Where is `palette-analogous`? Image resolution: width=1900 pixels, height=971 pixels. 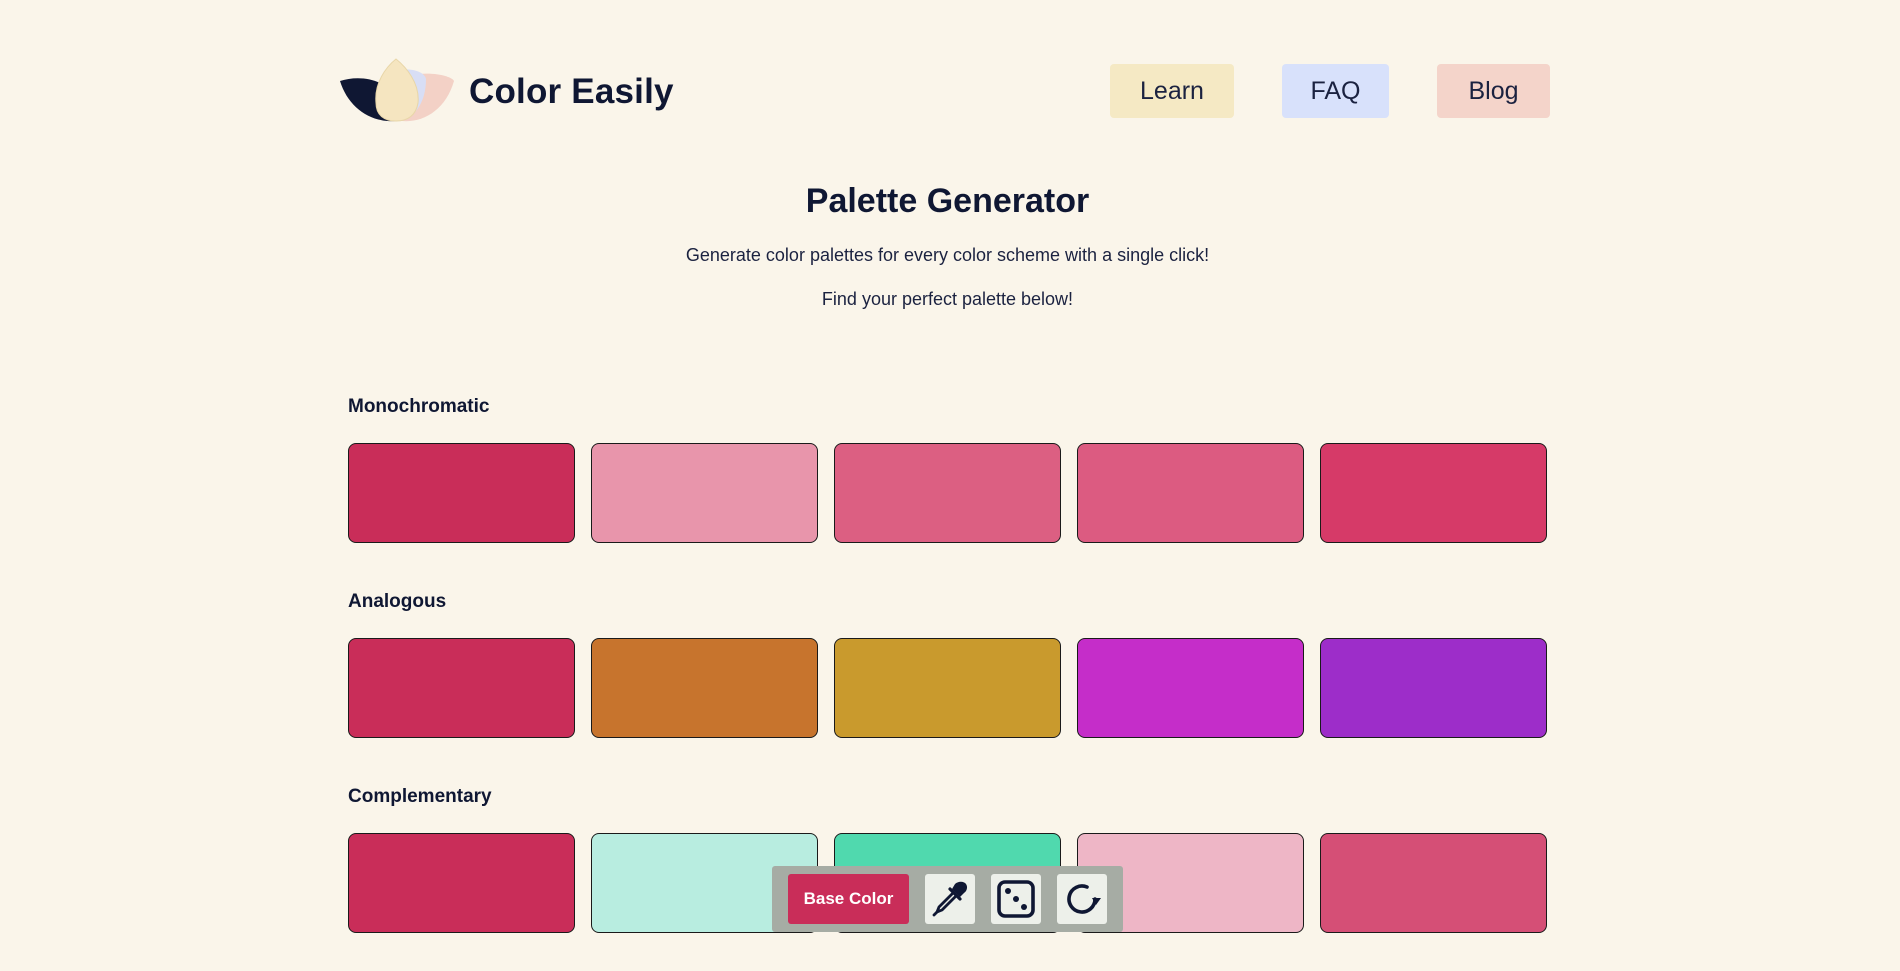 palette-analogous is located at coordinates (948, 688).